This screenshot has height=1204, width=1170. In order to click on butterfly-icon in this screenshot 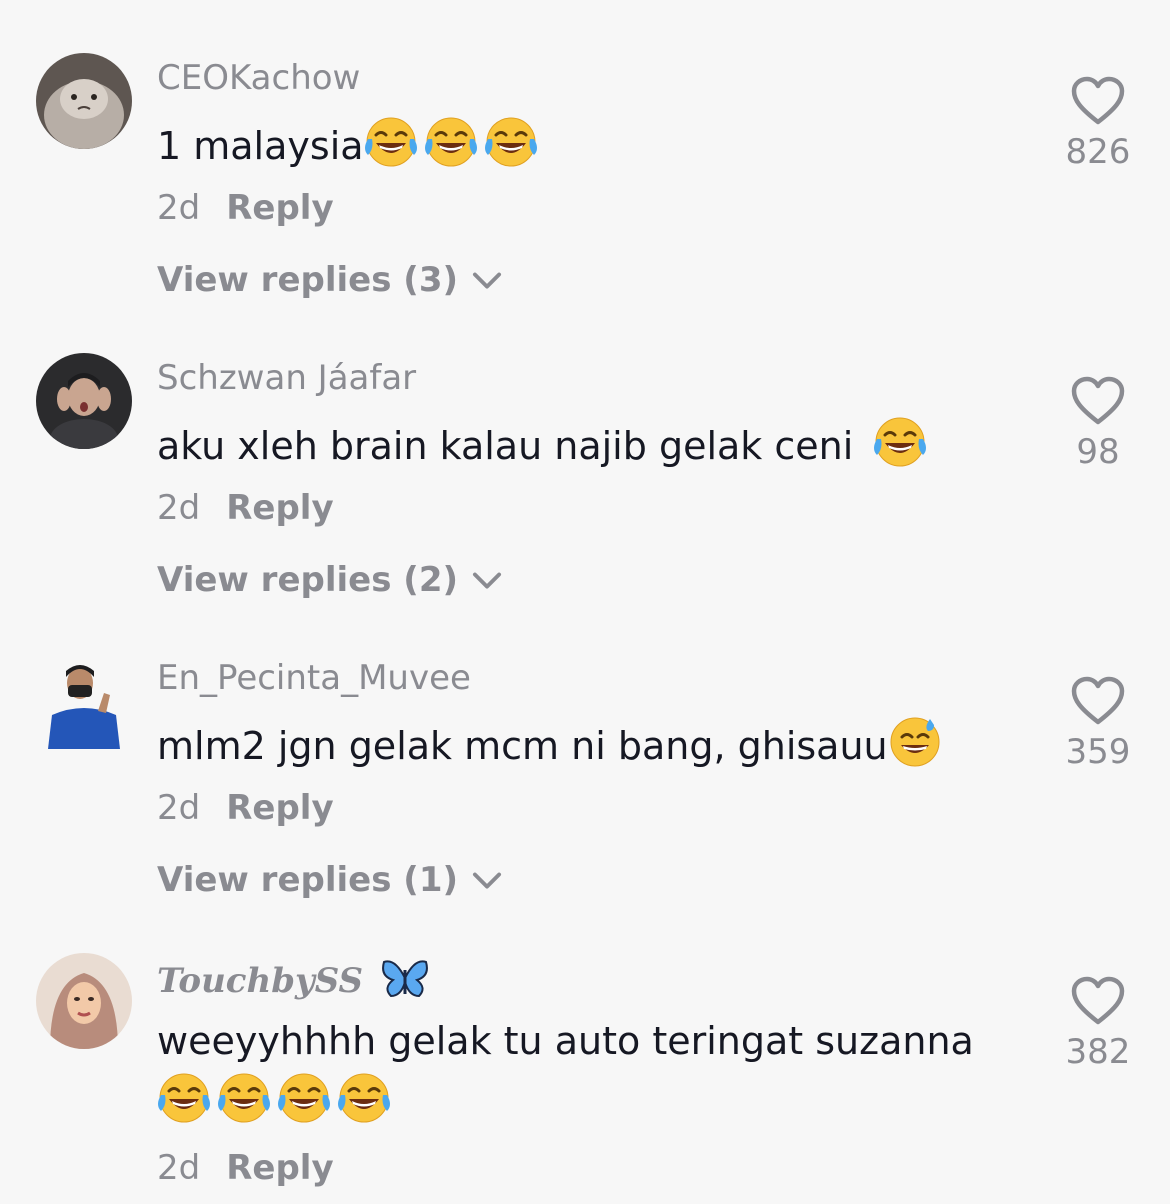, I will do `click(405, 979)`.